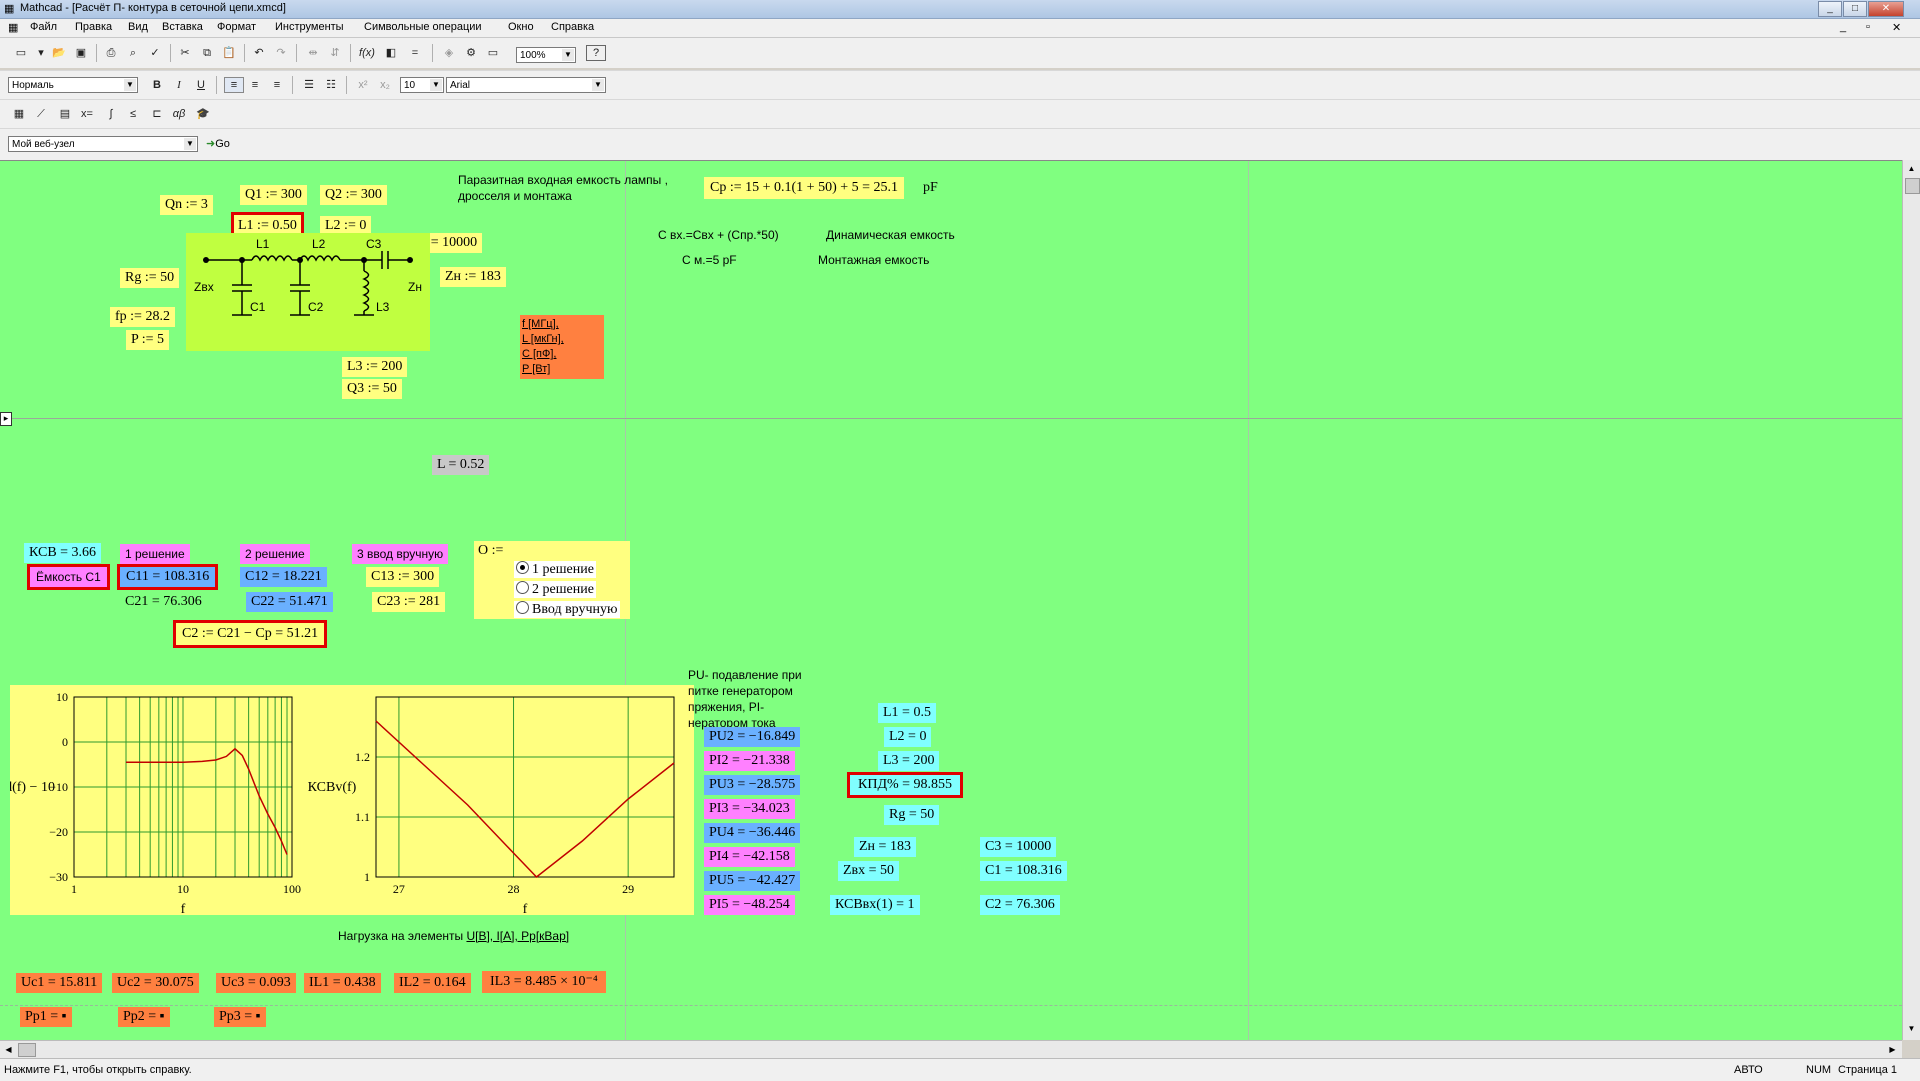  I want to click on bold-button: B, so click(157, 85).